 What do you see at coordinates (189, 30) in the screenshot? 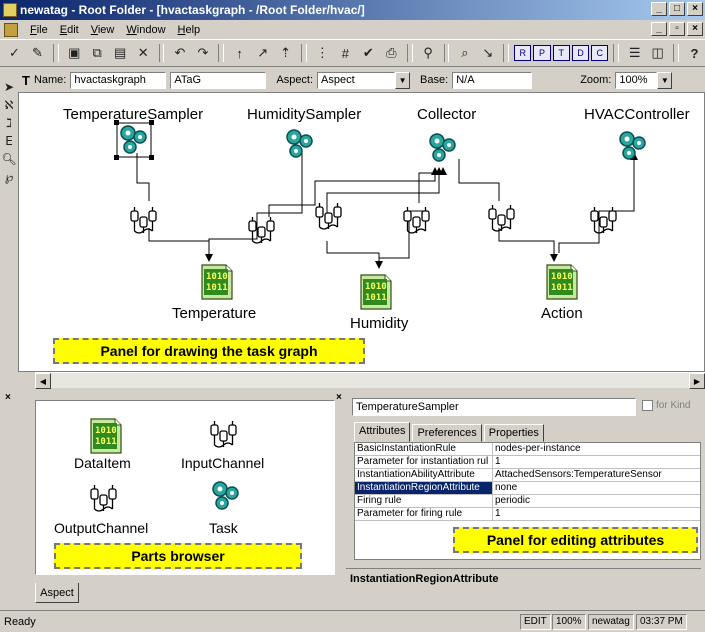
I see `menu-help: Help` at bounding box center [189, 30].